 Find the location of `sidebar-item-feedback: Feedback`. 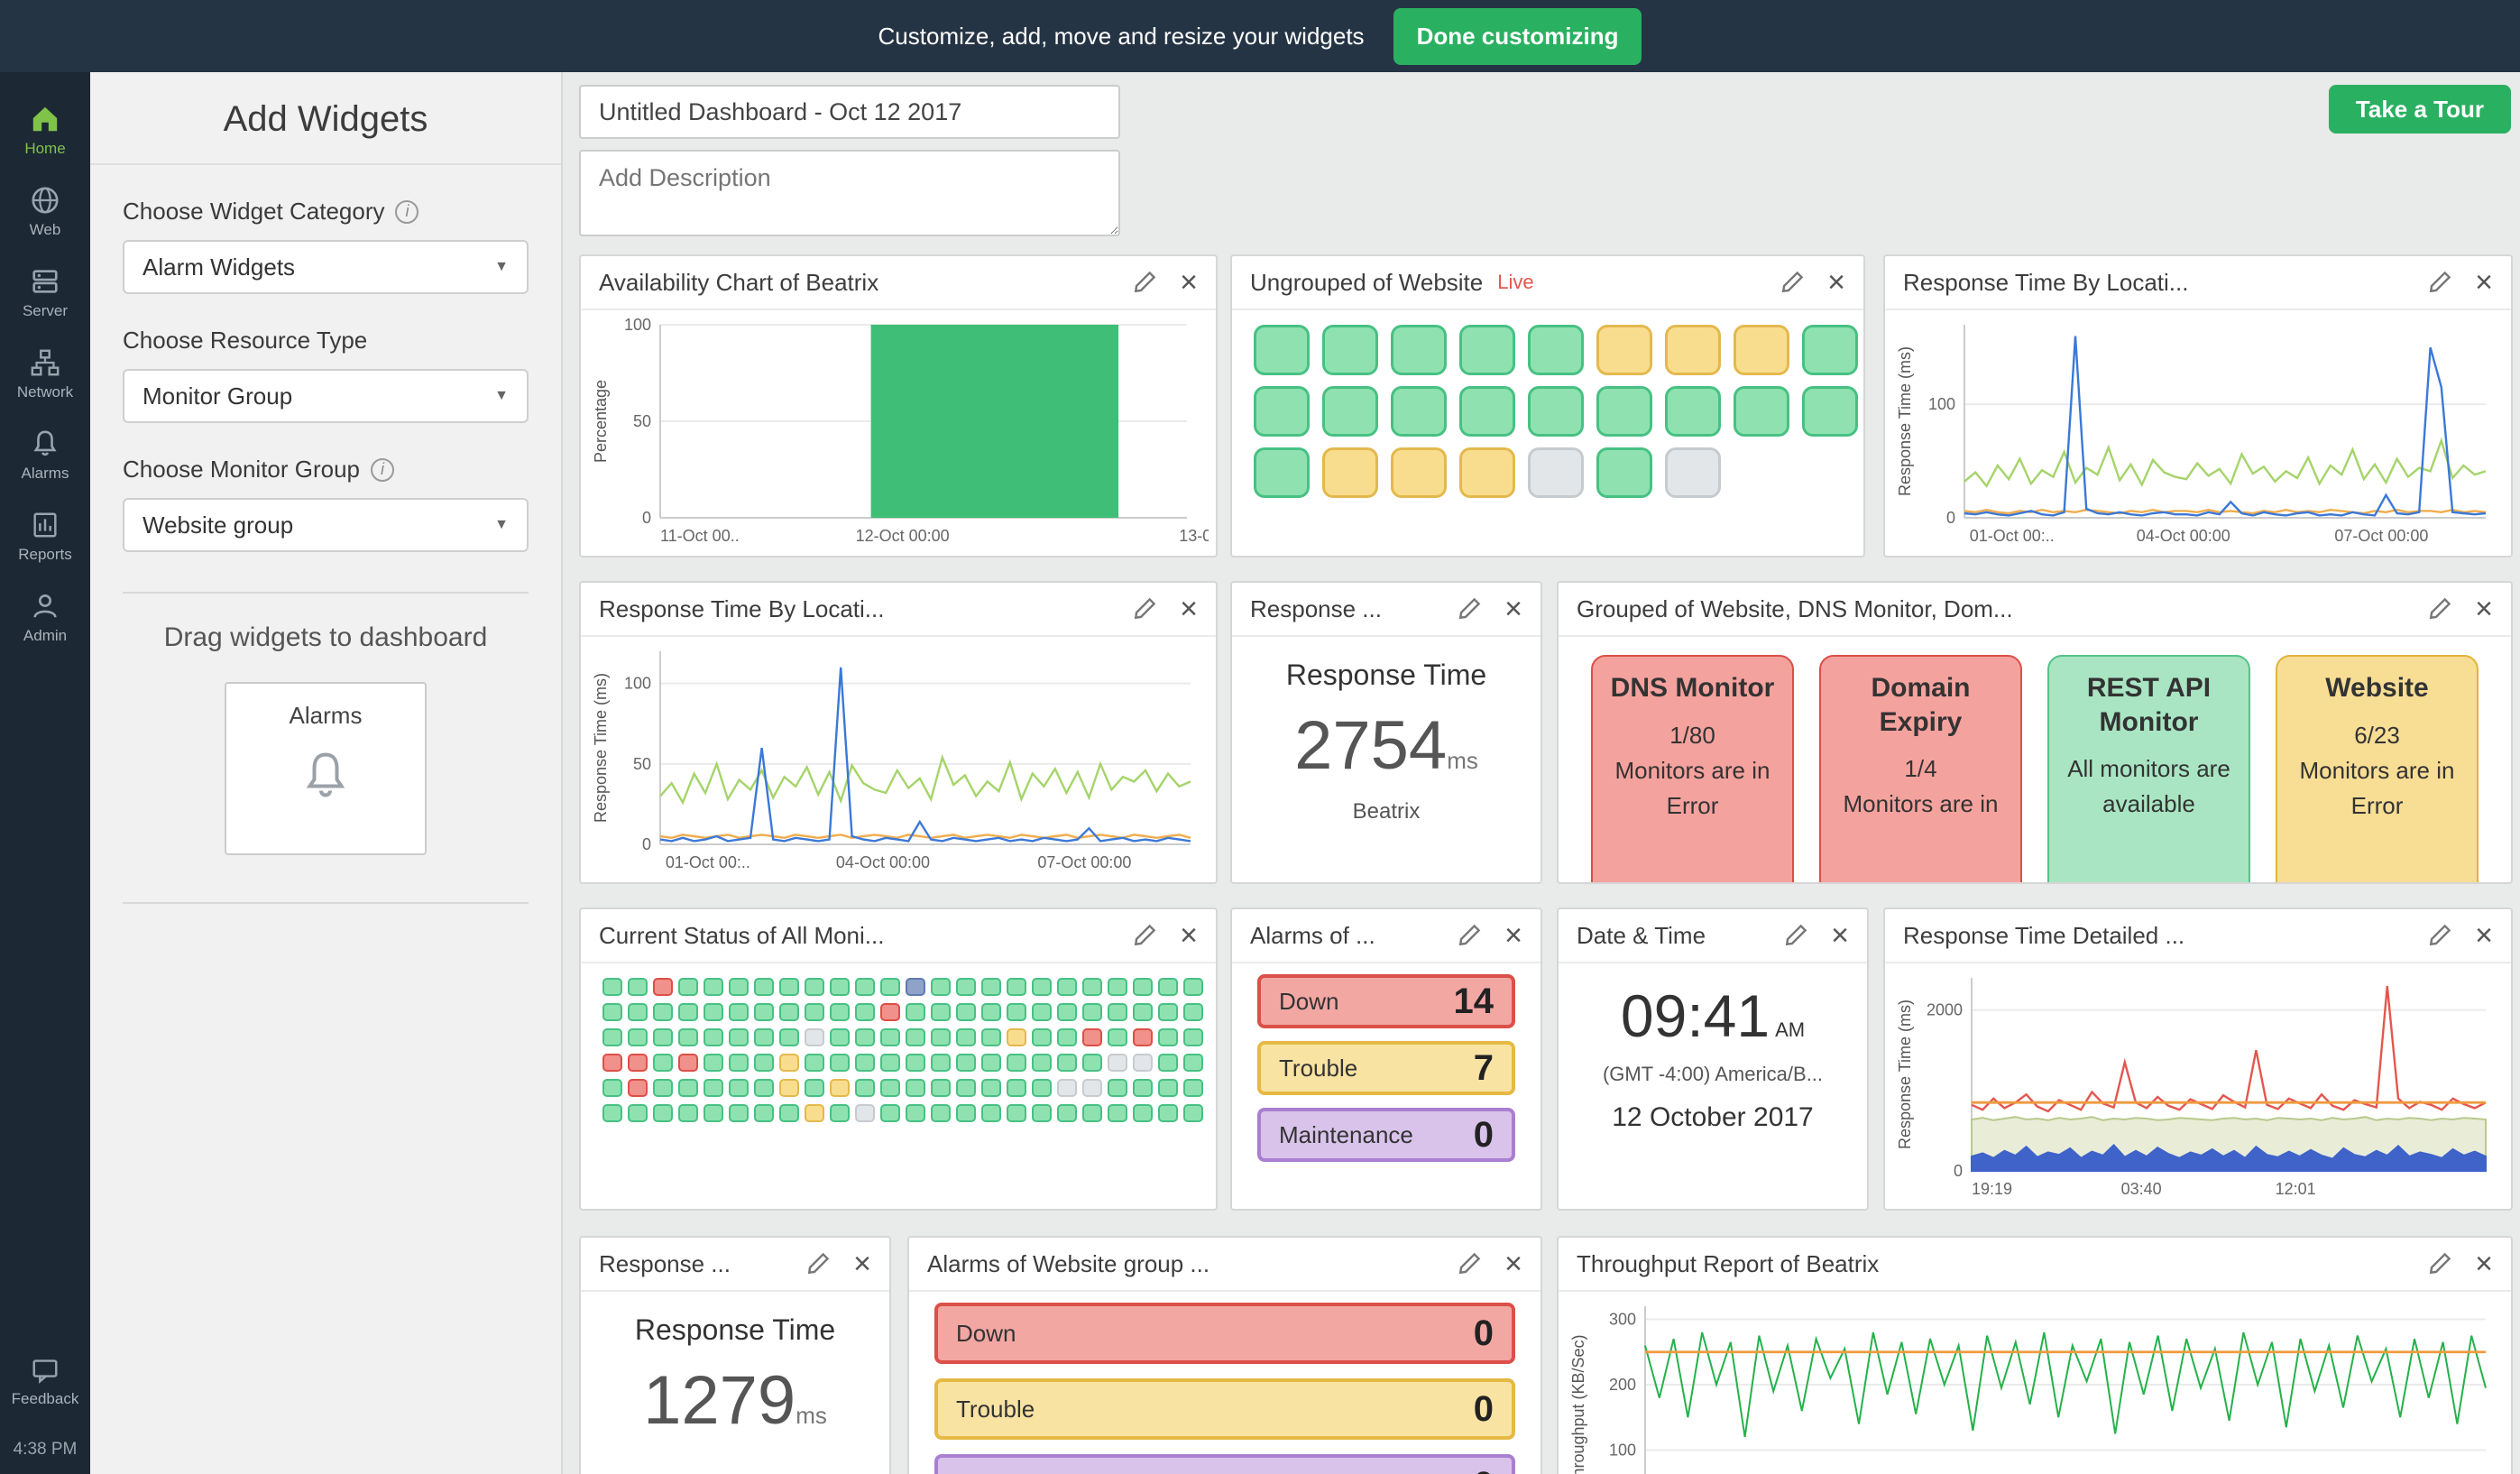

sidebar-item-feedback: Feedback is located at coordinates (45, 1381).